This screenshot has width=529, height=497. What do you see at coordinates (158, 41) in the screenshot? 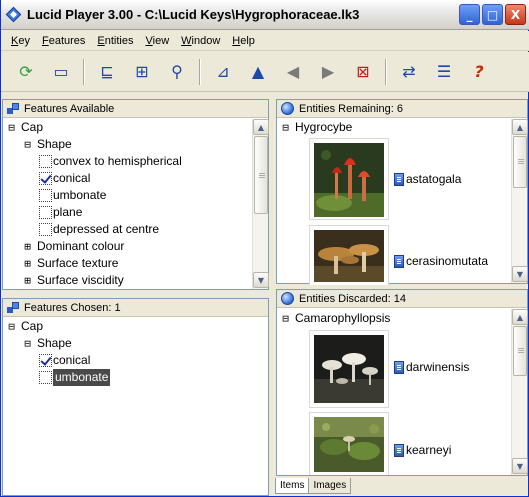
I see `menu-view: View` at bounding box center [158, 41].